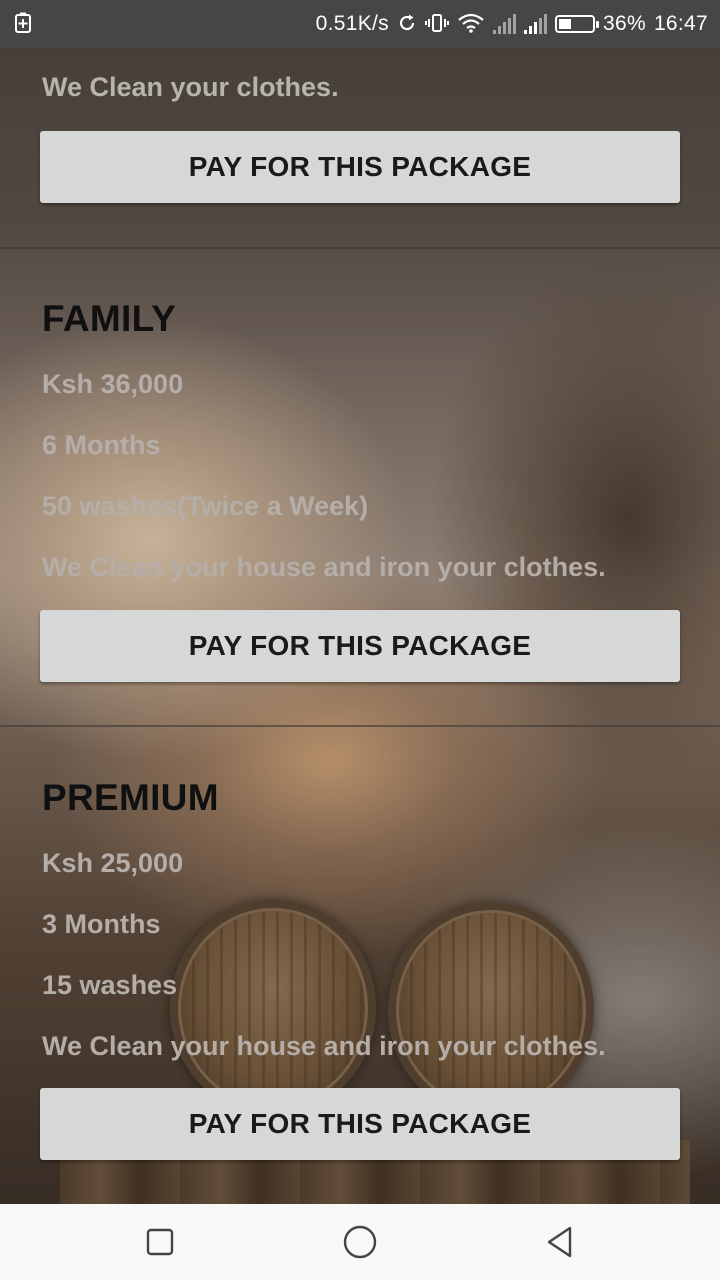  I want to click on clock: 16:47, so click(680, 23).